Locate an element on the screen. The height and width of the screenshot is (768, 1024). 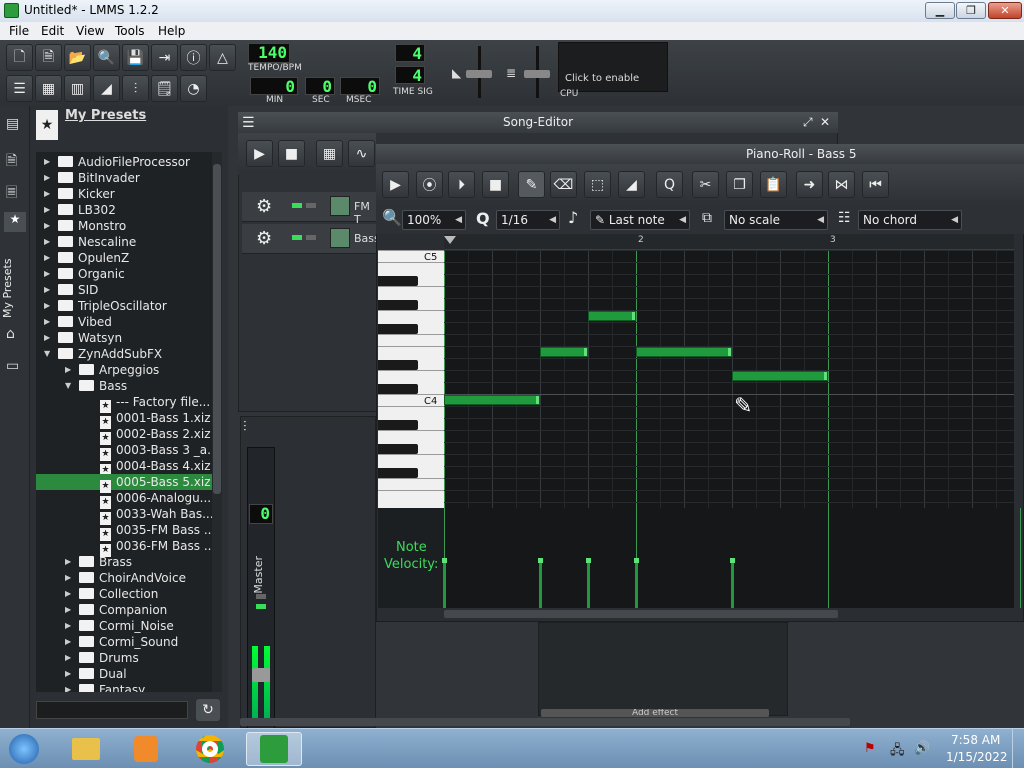
scale-combo: No scale ◀ is located at coordinates (776, 220).